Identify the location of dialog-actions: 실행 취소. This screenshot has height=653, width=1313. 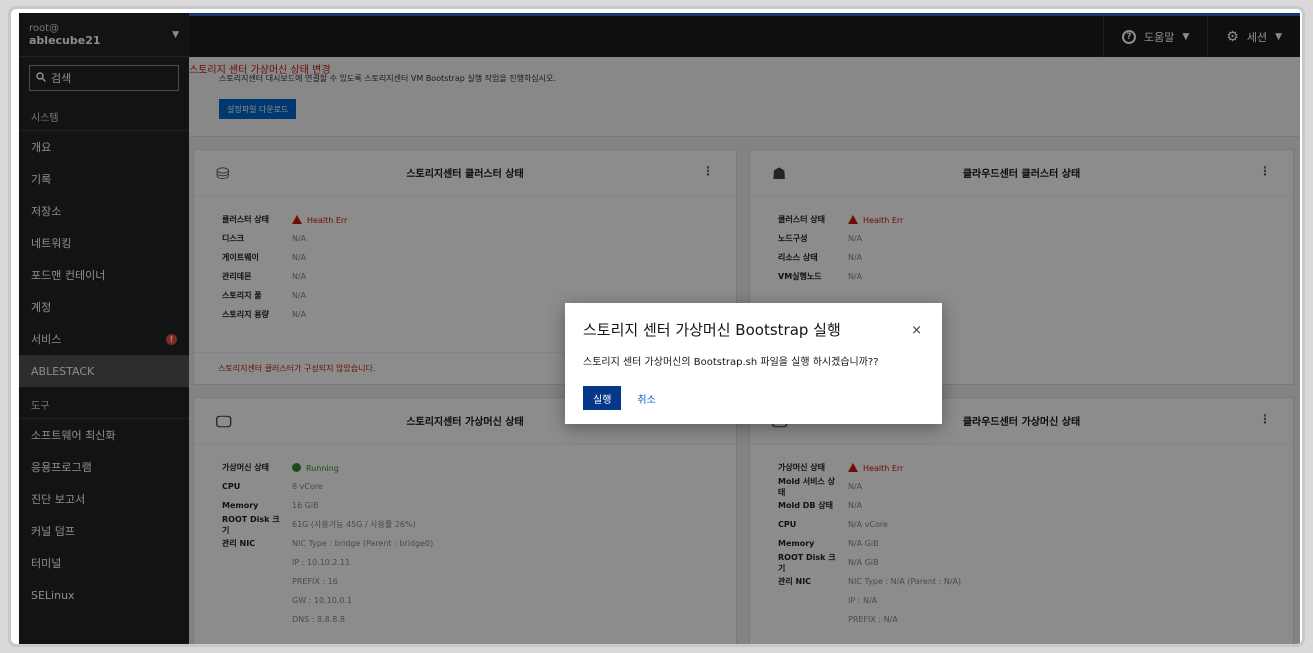
(753, 398).